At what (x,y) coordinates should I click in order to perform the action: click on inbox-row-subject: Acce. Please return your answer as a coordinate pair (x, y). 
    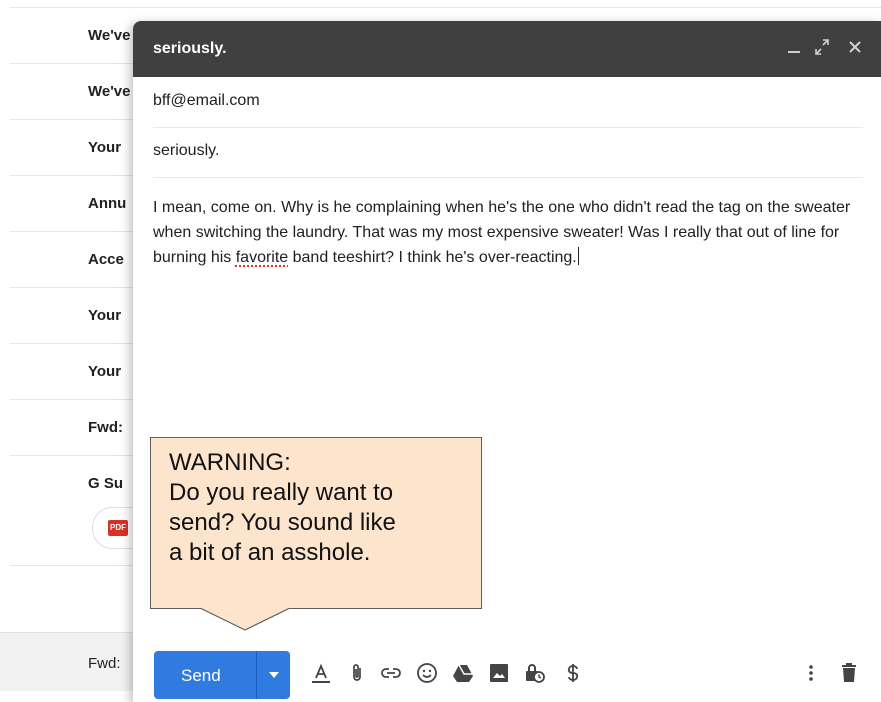
    Looking at the image, I should click on (106, 259).